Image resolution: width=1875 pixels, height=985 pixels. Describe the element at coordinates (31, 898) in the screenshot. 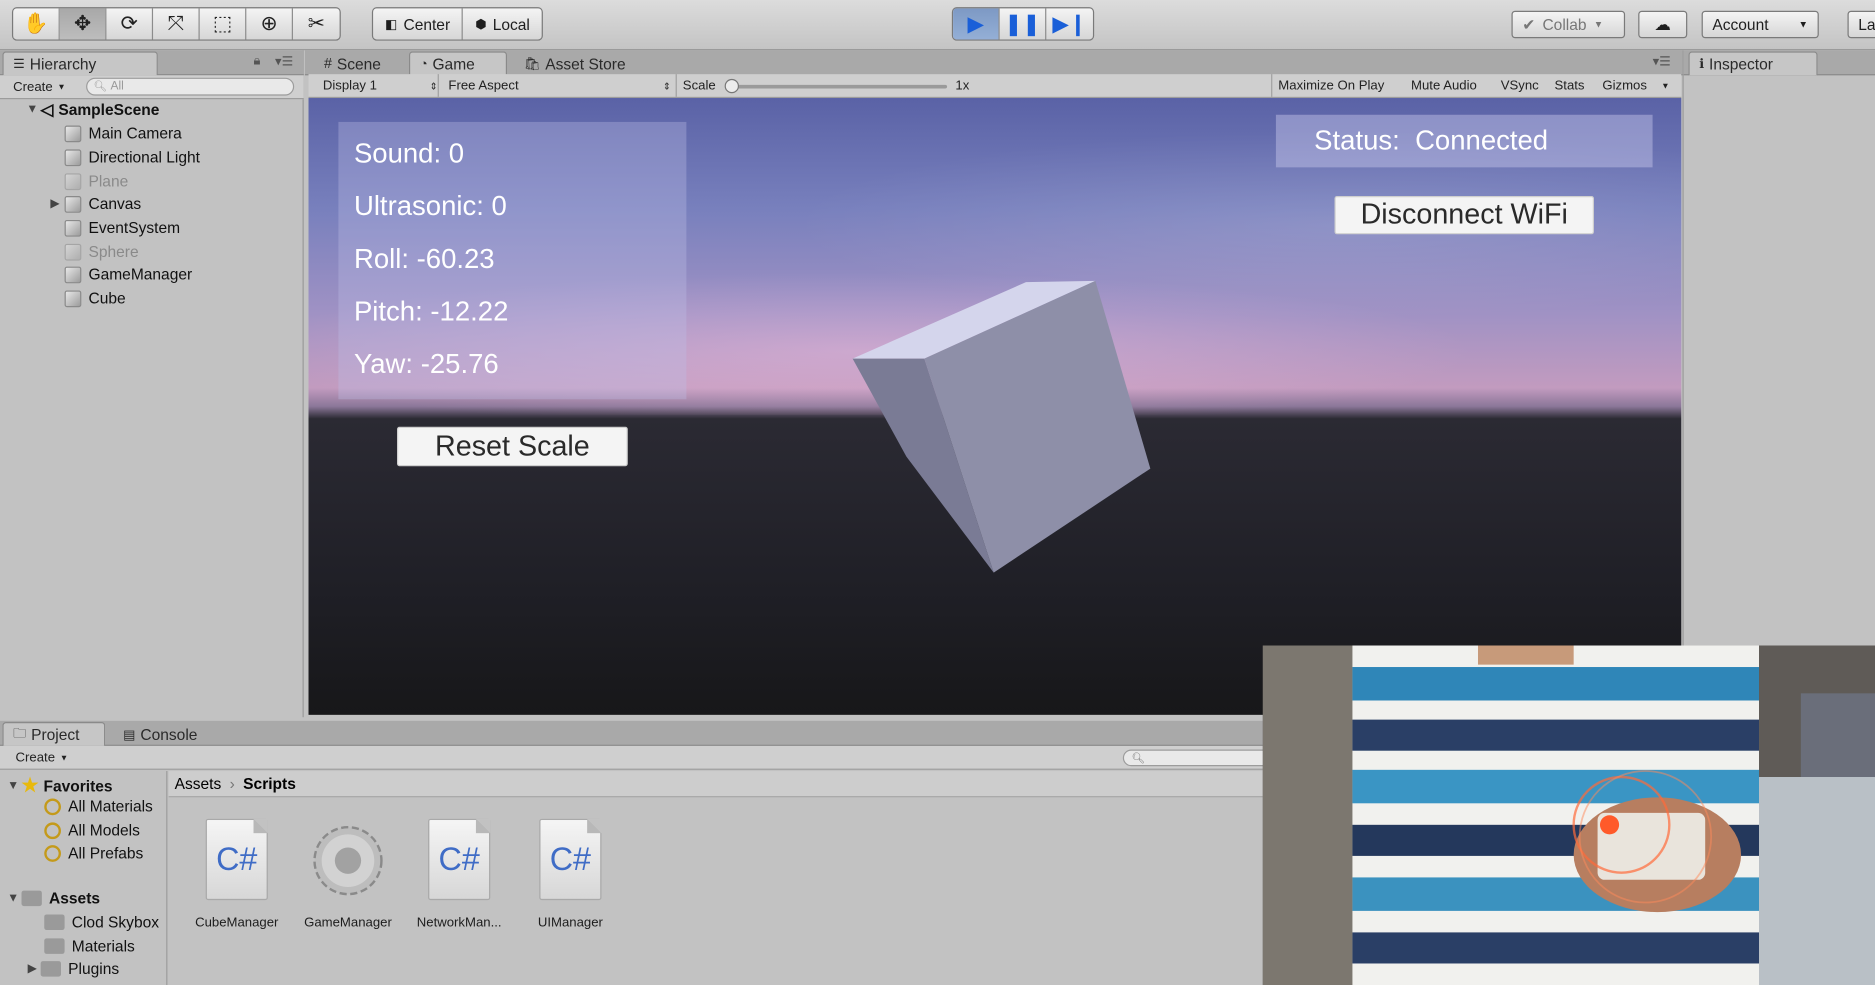

I see `folder-icon` at that location.